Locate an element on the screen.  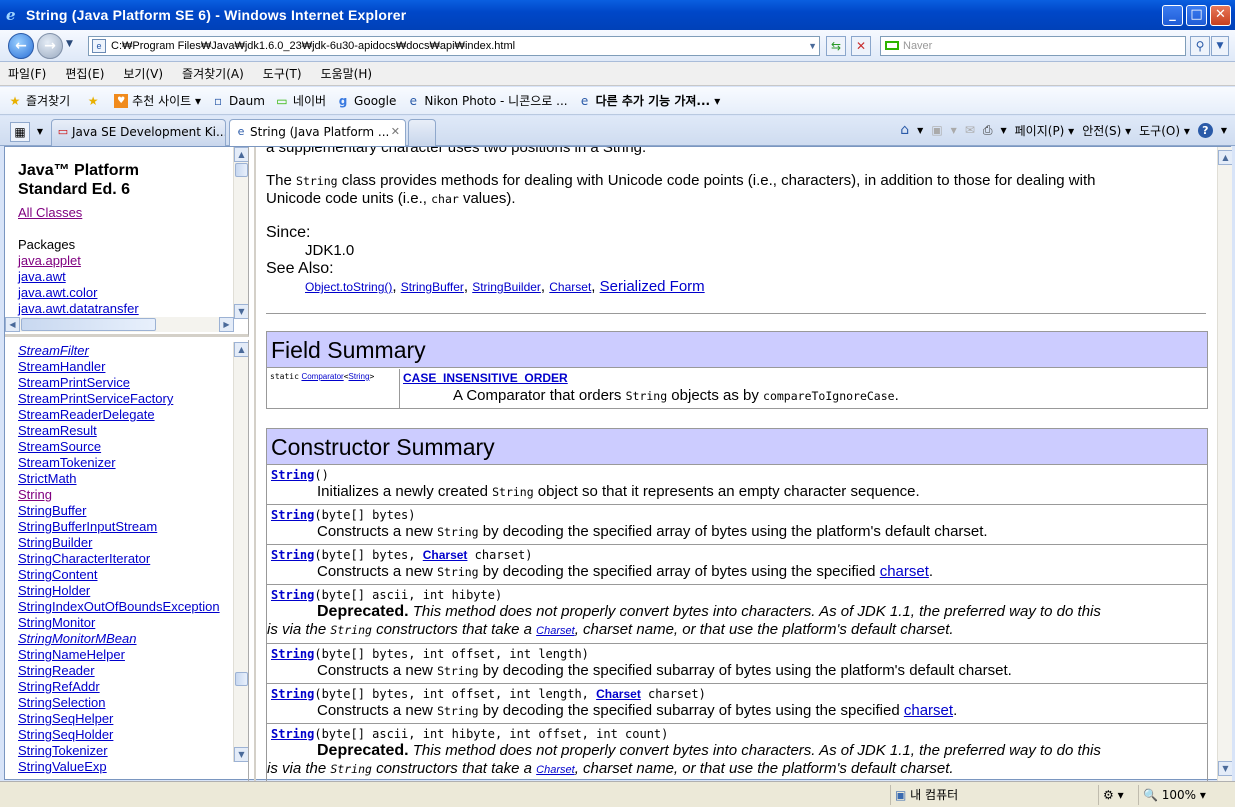
see-also-link: Object.toString() is located at coordinates (348, 287).